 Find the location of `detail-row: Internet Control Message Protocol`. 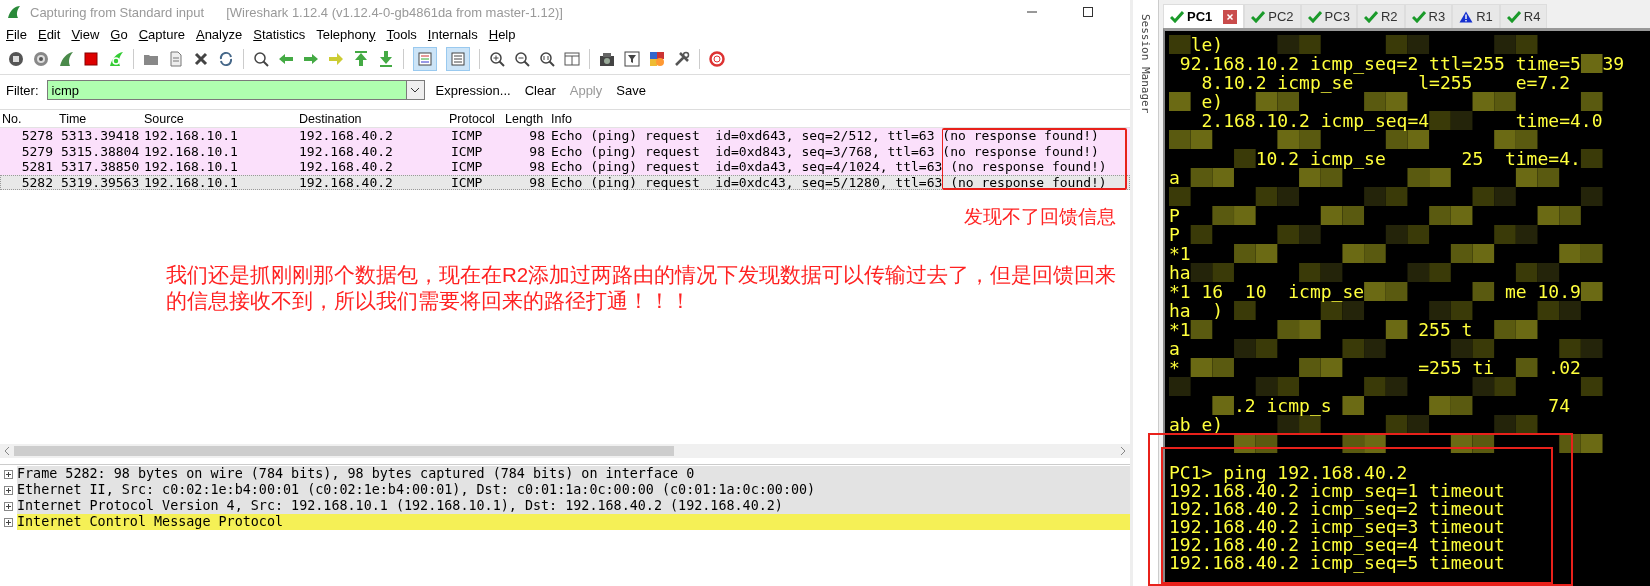

detail-row: Internet Control Message Protocol is located at coordinates (573, 522).